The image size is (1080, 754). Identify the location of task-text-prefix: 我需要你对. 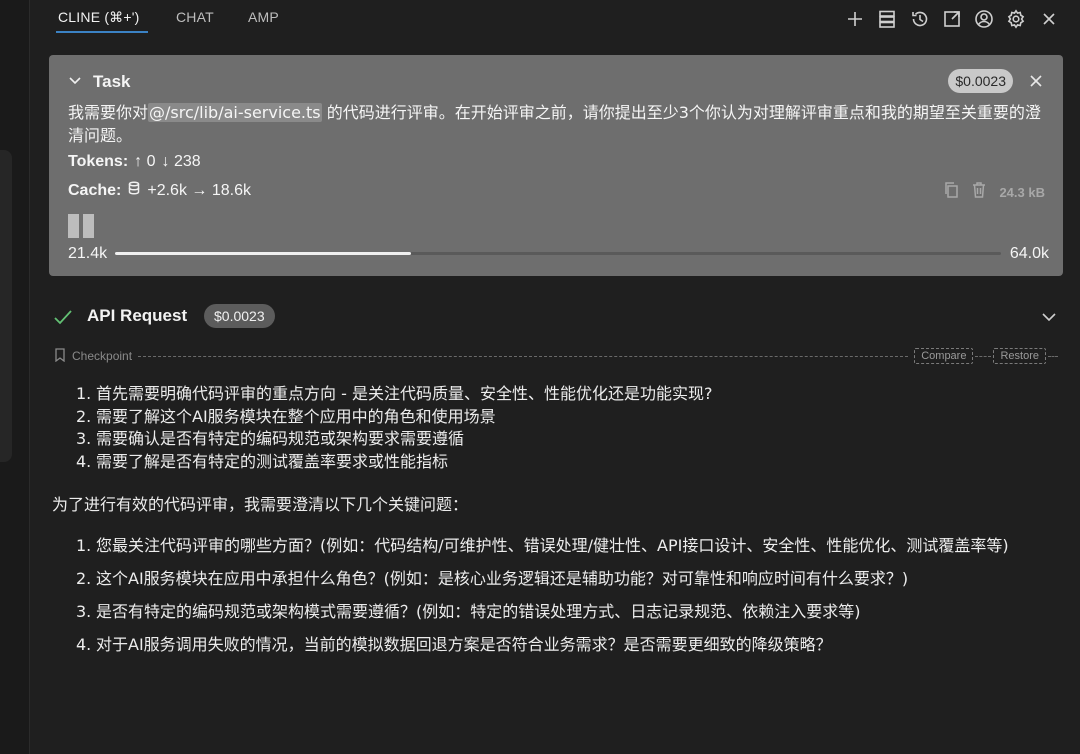
(108, 112).